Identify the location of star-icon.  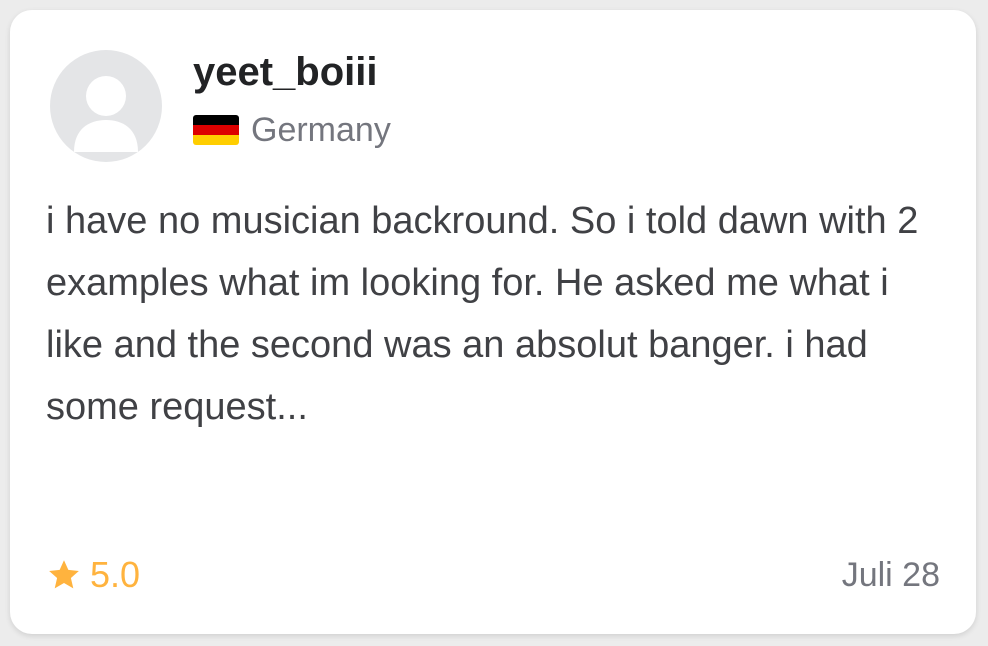
(64, 574).